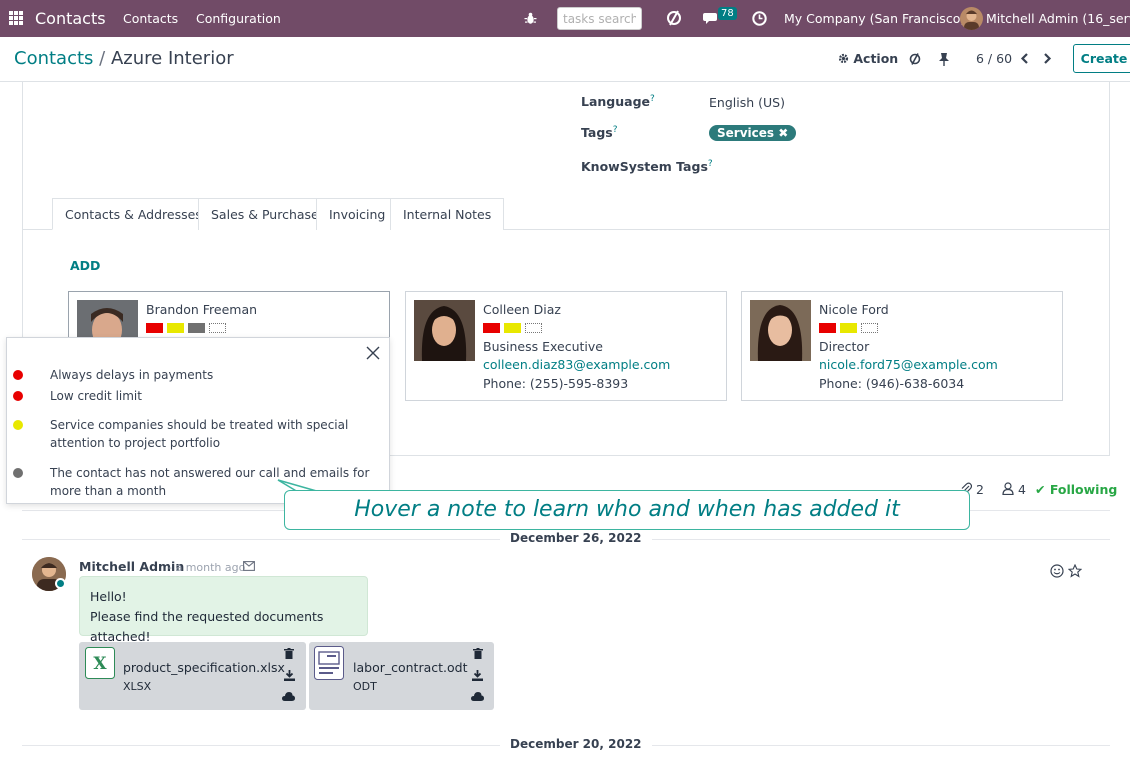 The height and width of the screenshot is (762, 1130). I want to click on create-button: Create, so click(1101, 58).